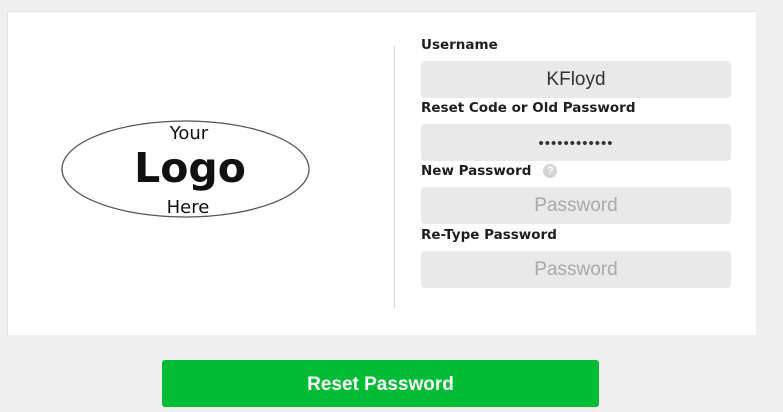 The height and width of the screenshot is (412, 783). I want to click on reset-code-label-text: Reset Code or Old Password, so click(528, 108).